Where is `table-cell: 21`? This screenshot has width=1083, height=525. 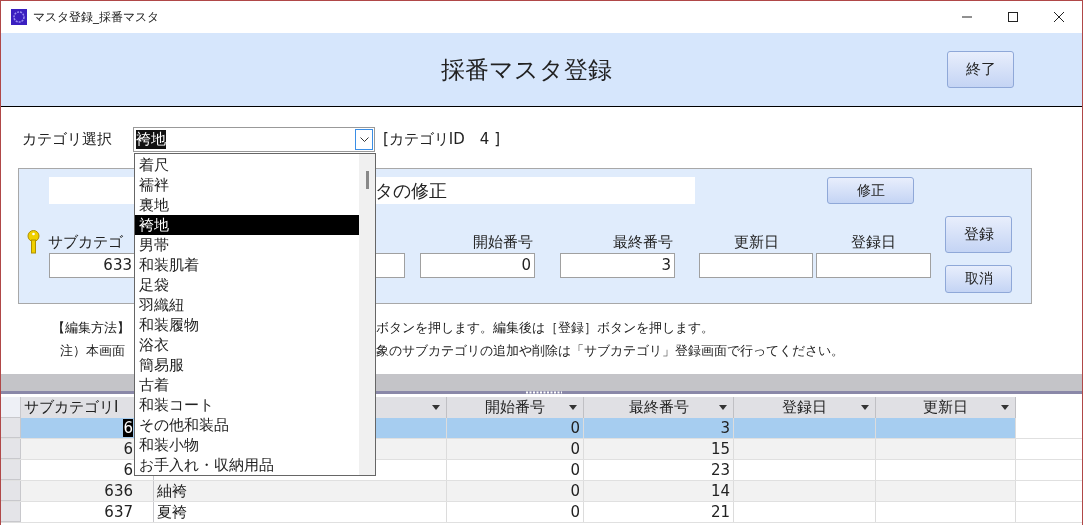 table-cell: 21 is located at coordinates (659, 512).